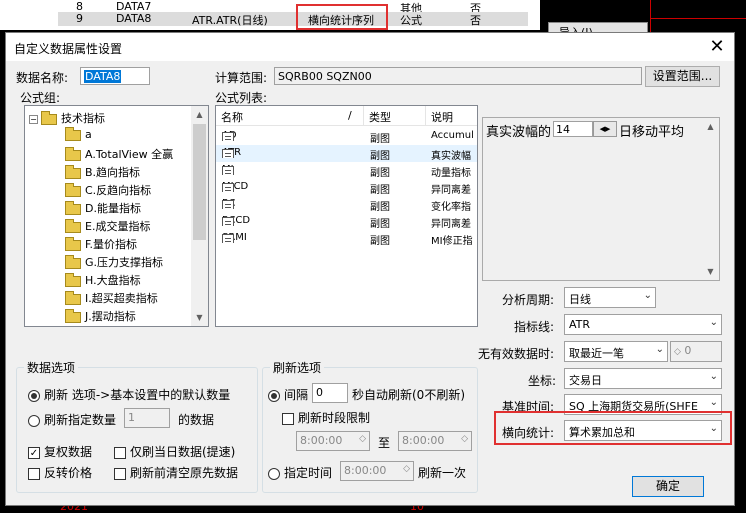  I want to click on tree-item: E.成交量指标, so click(107, 227).